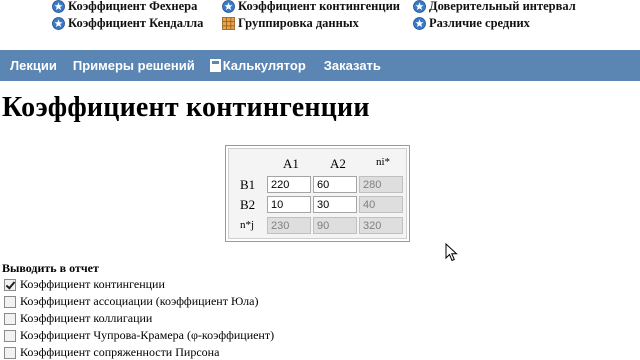  What do you see at coordinates (335, 204) in the screenshot?
I see `cell-b2-a2: 30` at bounding box center [335, 204].